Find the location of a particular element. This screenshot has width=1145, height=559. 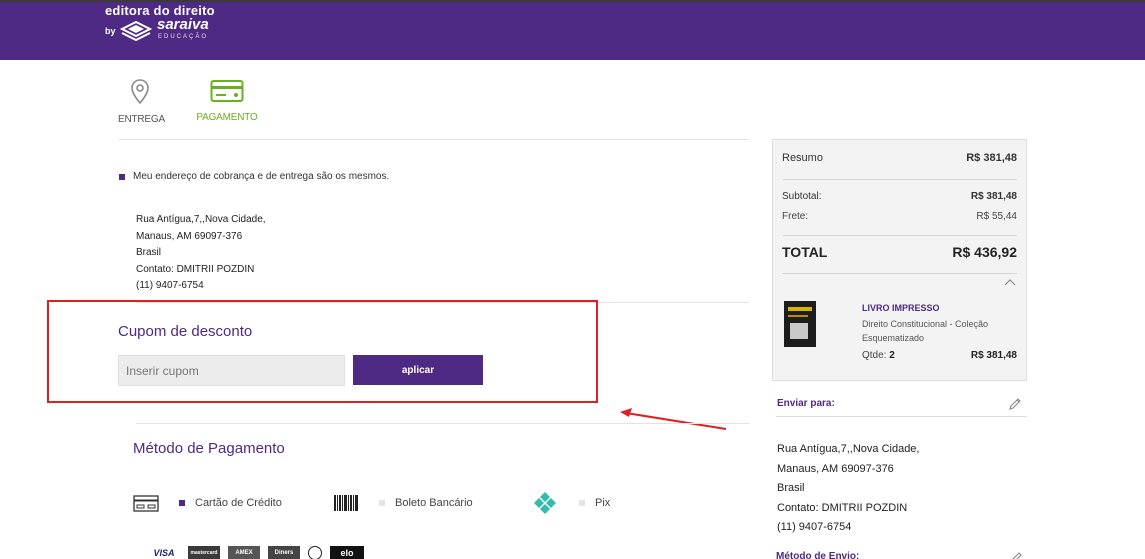

card-brands: VISA mastercard AMEX Diners elo is located at coordinates (256, 552).